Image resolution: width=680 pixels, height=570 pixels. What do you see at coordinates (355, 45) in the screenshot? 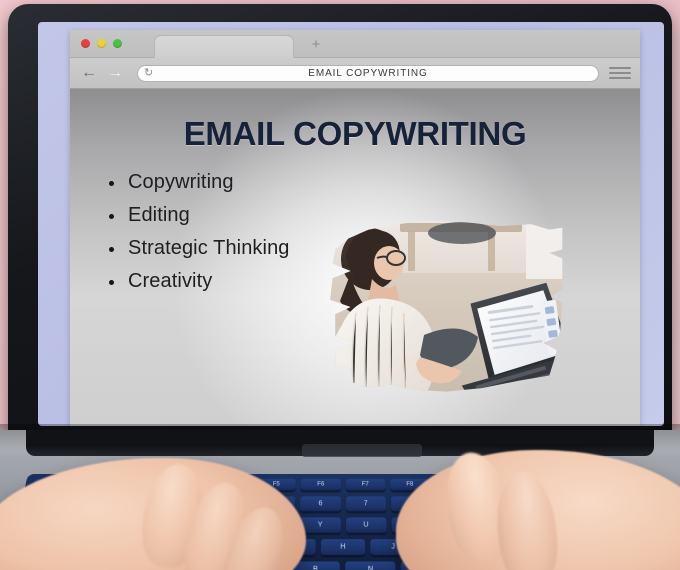
I see `browser-tab-strip: +` at bounding box center [355, 45].